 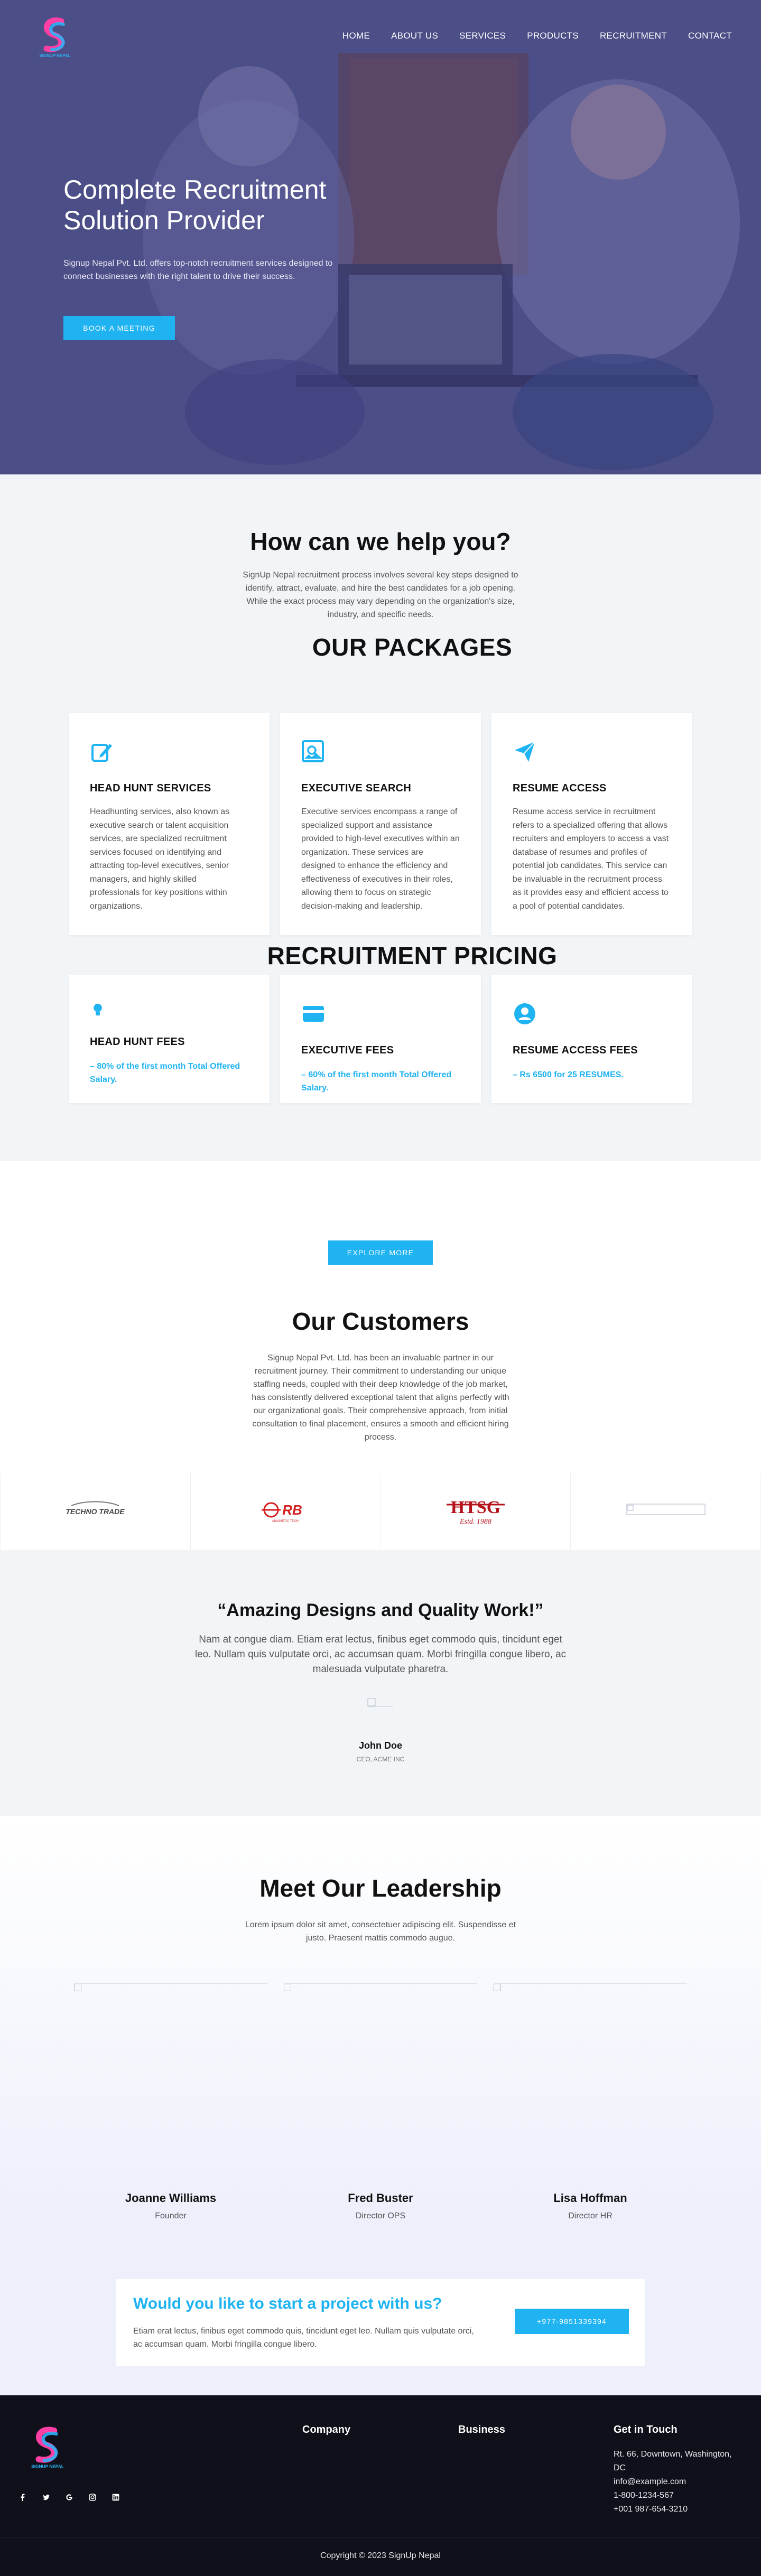 I want to click on lightbulb-icon, so click(x=98, y=1009).